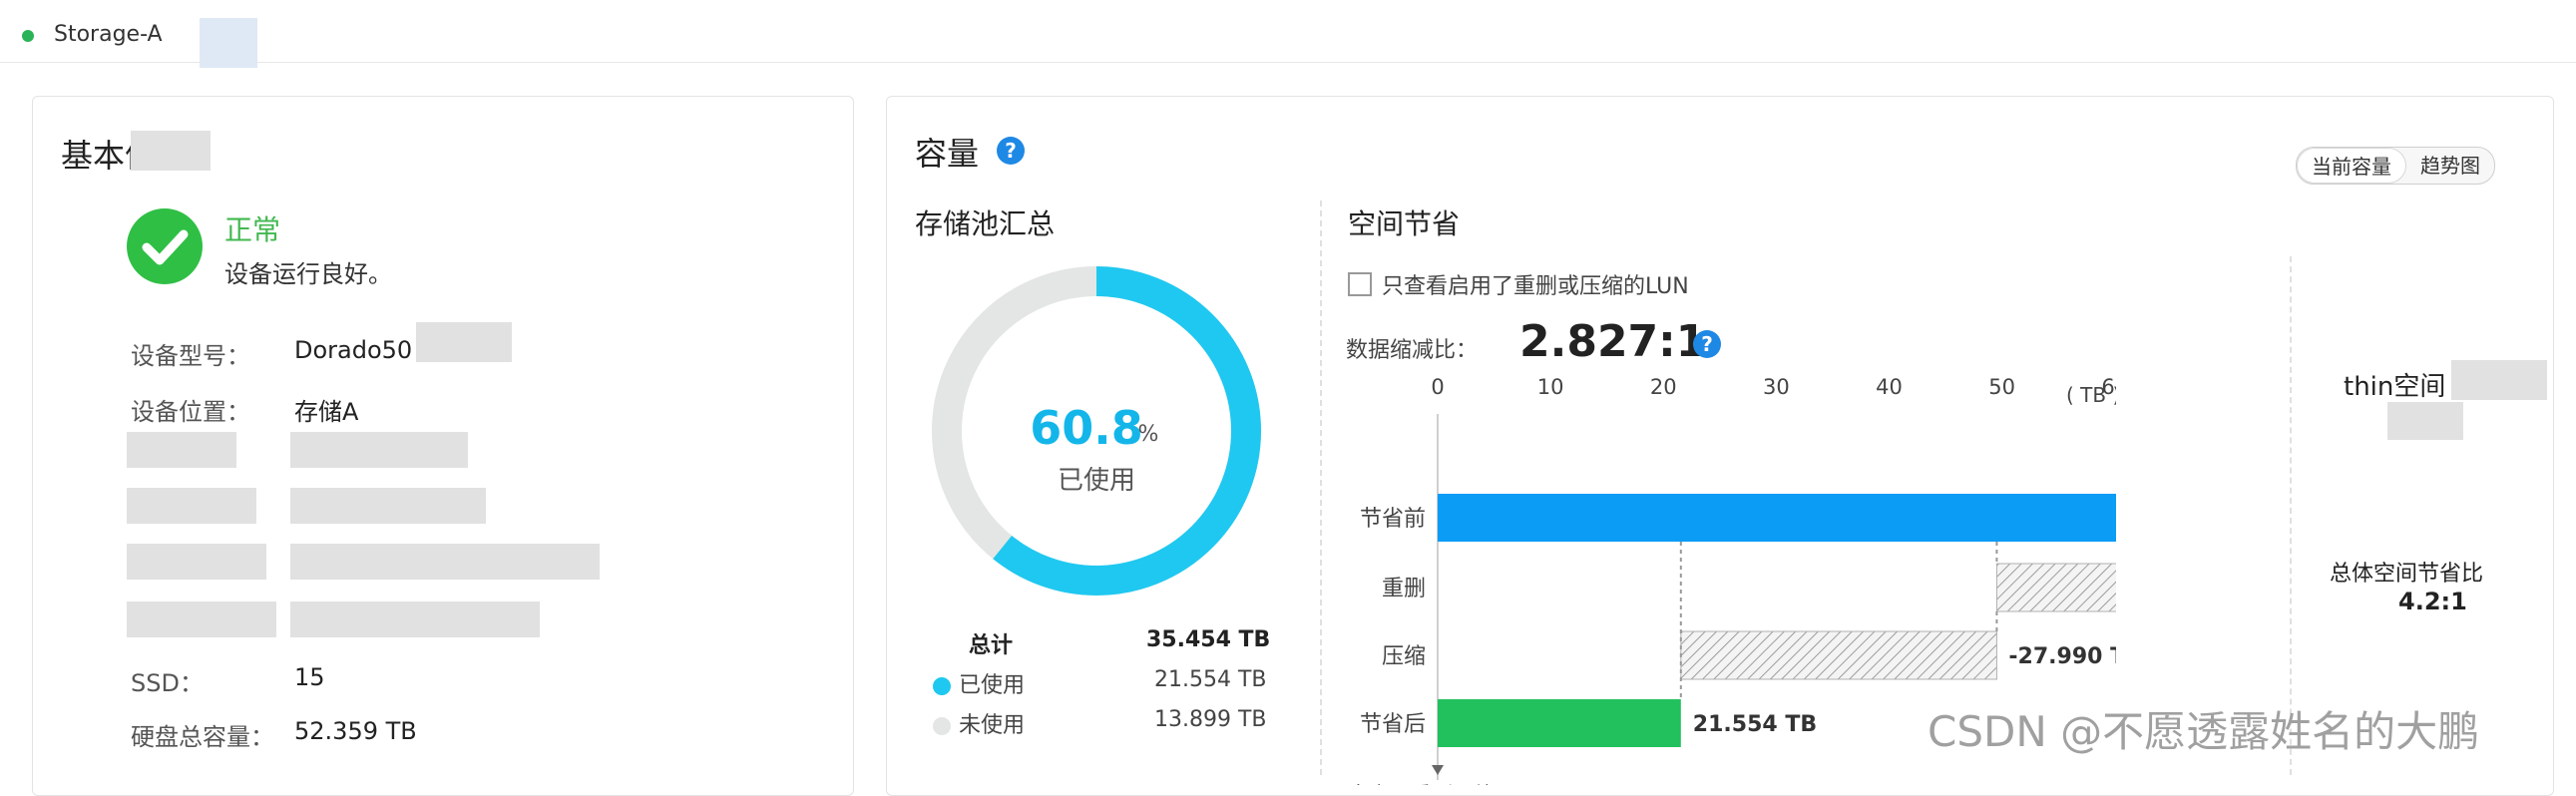  I want to click on capacity-title: 容量, so click(947, 154).